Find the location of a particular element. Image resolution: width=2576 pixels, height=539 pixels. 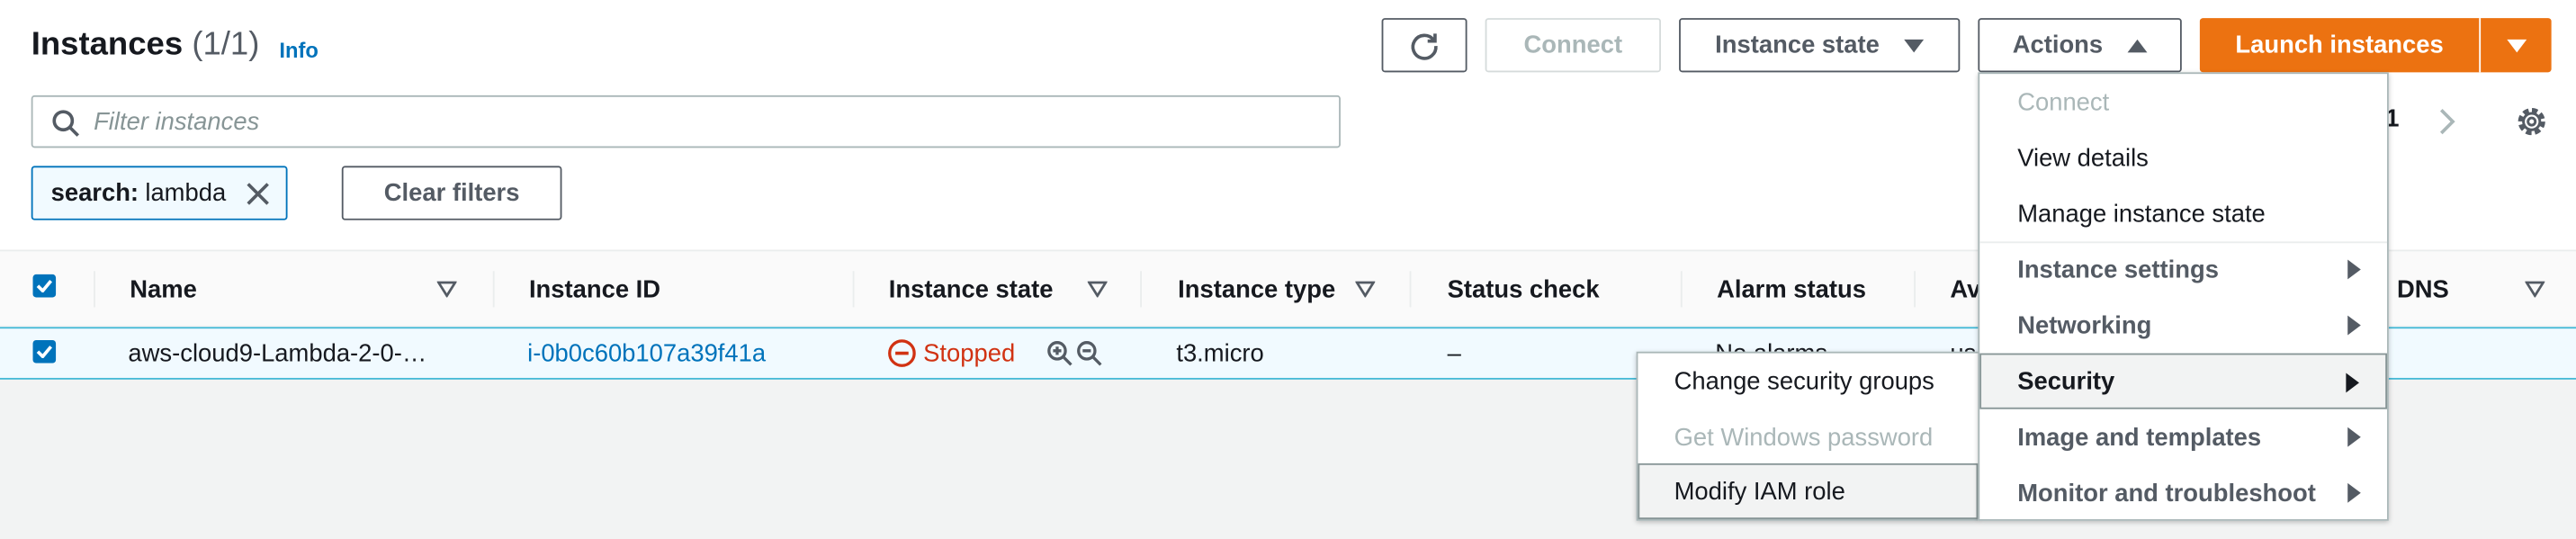

menu-item-get-windows-password: Get Windows password is located at coordinates (1808, 437).